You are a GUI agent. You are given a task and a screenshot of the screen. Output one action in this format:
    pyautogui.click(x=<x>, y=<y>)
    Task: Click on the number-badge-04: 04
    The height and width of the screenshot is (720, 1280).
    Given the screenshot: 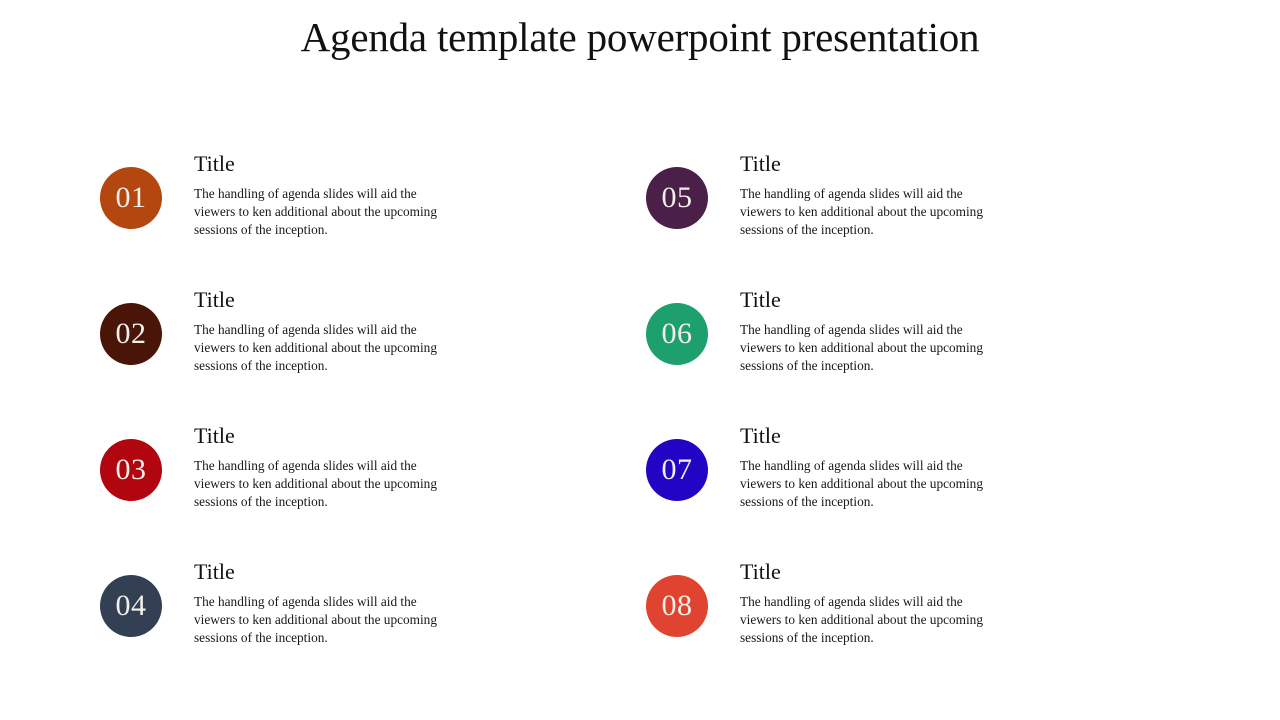 What is the action you would take?
    pyautogui.click(x=131, y=606)
    